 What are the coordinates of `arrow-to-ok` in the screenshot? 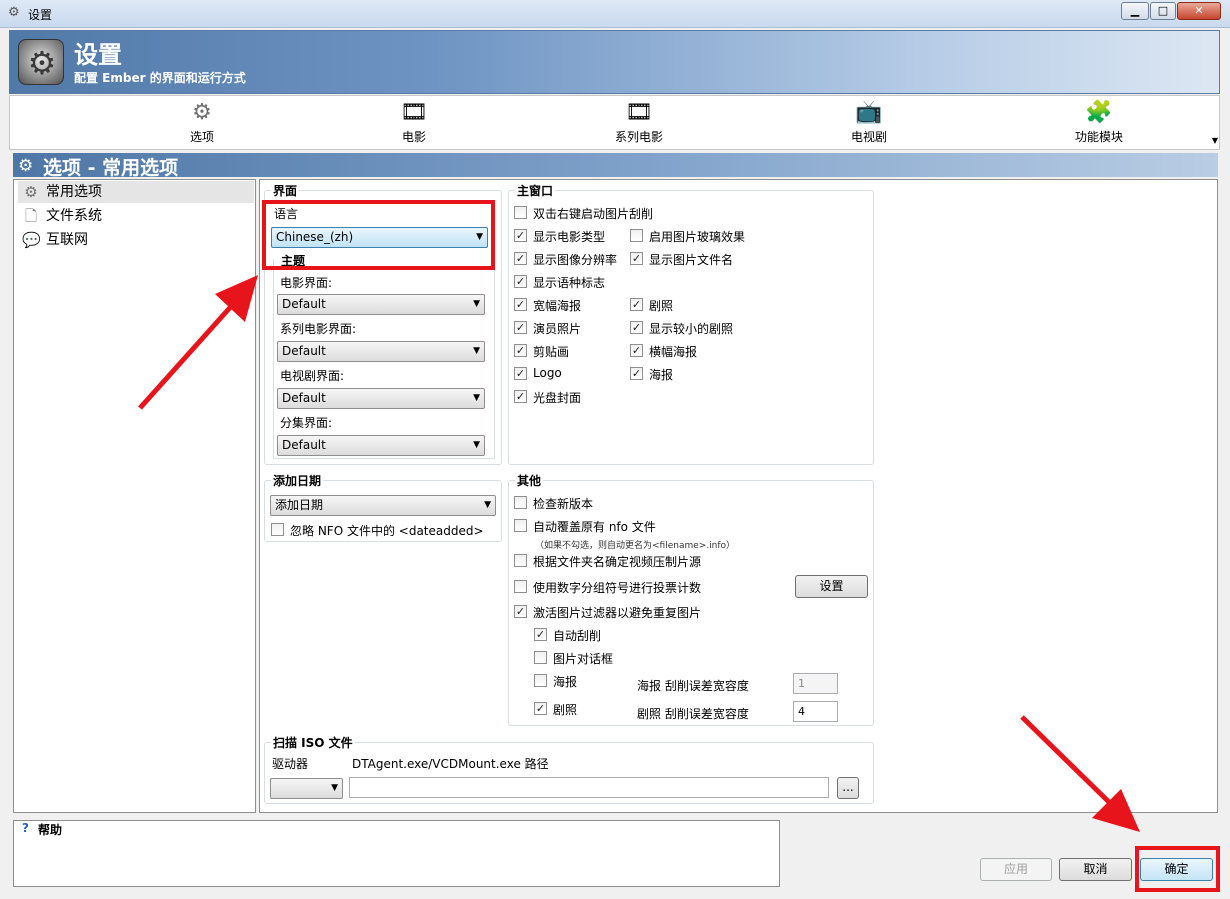 It's located at (1080, 773).